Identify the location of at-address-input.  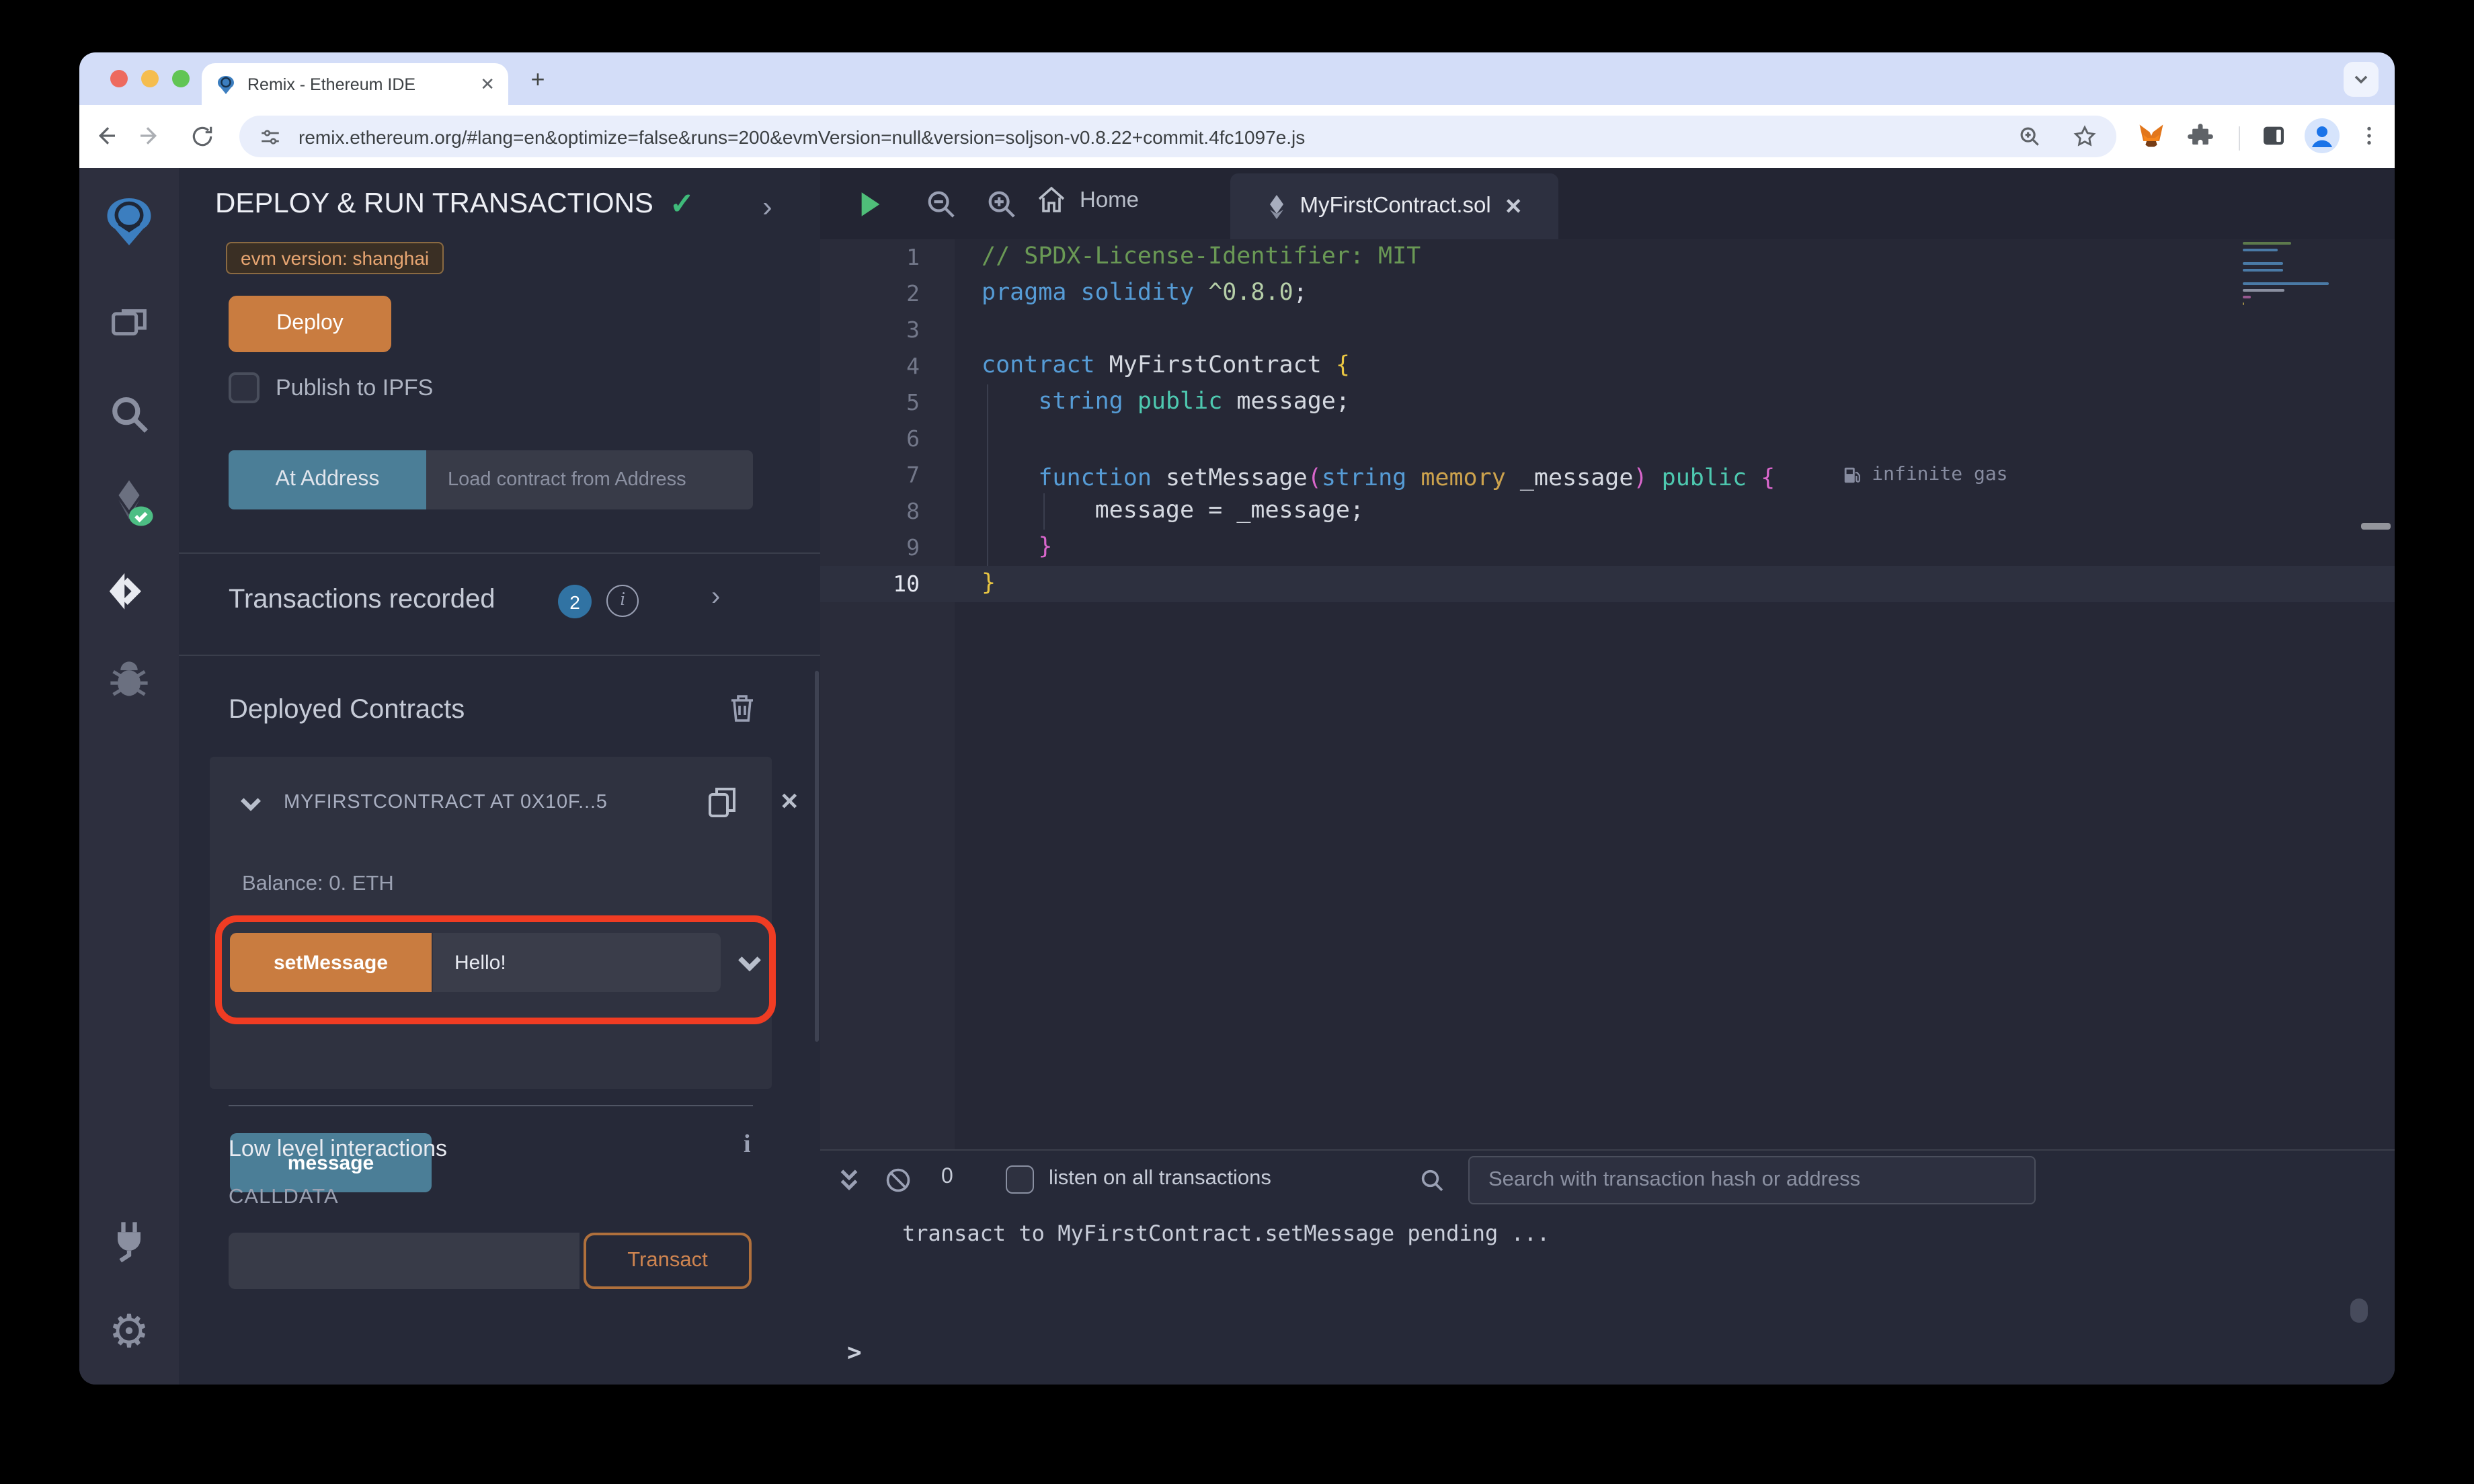
(589, 479).